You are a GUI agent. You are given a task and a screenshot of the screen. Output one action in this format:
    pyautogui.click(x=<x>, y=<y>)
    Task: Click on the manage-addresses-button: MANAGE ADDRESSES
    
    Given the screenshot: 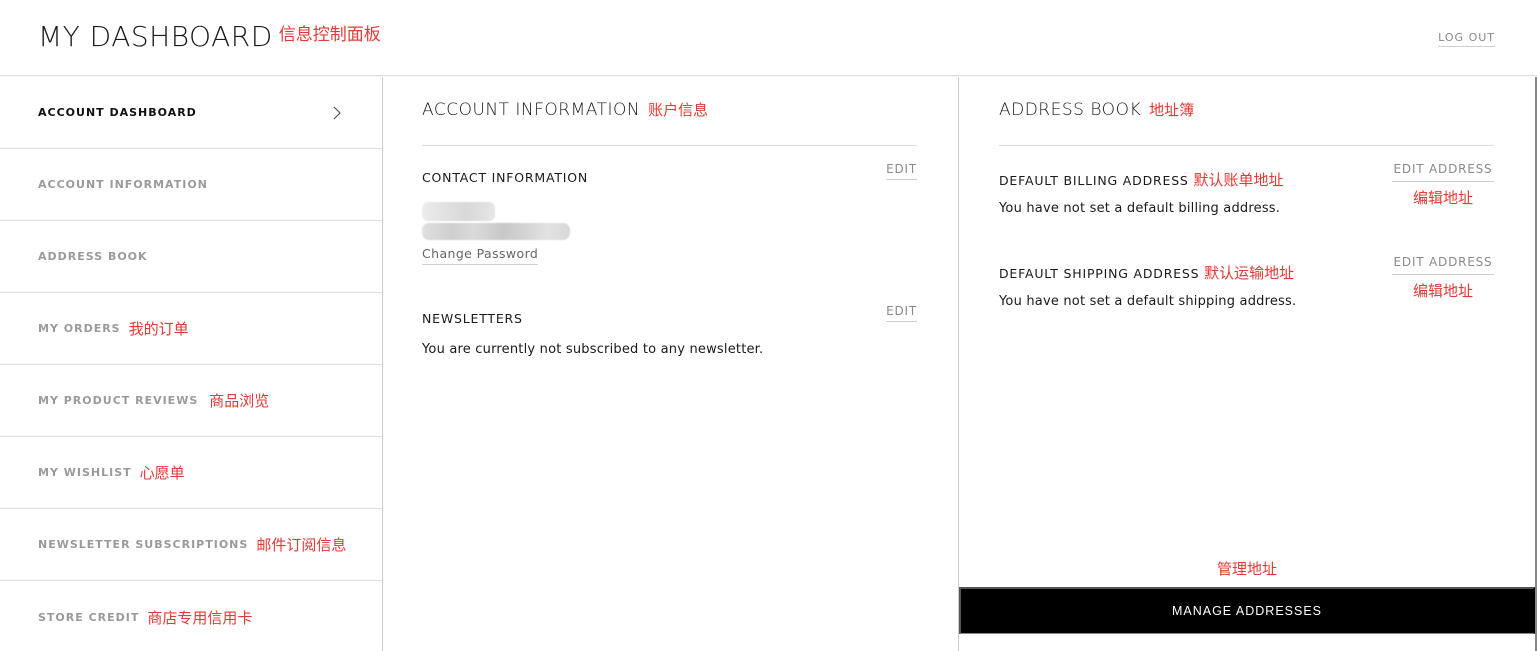 What is the action you would take?
    pyautogui.click(x=1247, y=610)
    